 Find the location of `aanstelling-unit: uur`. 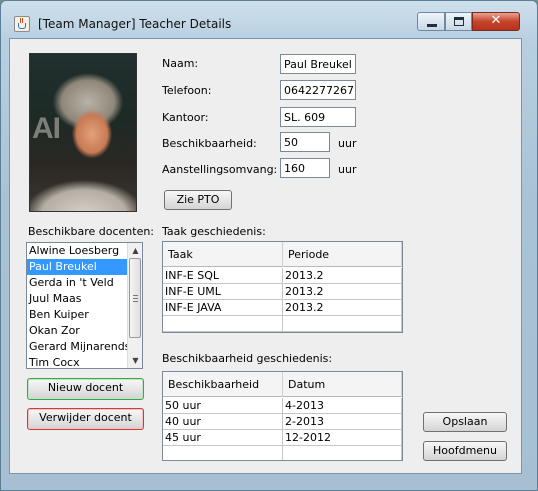

aanstelling-unit: uur is located at coordinates (347, 169).